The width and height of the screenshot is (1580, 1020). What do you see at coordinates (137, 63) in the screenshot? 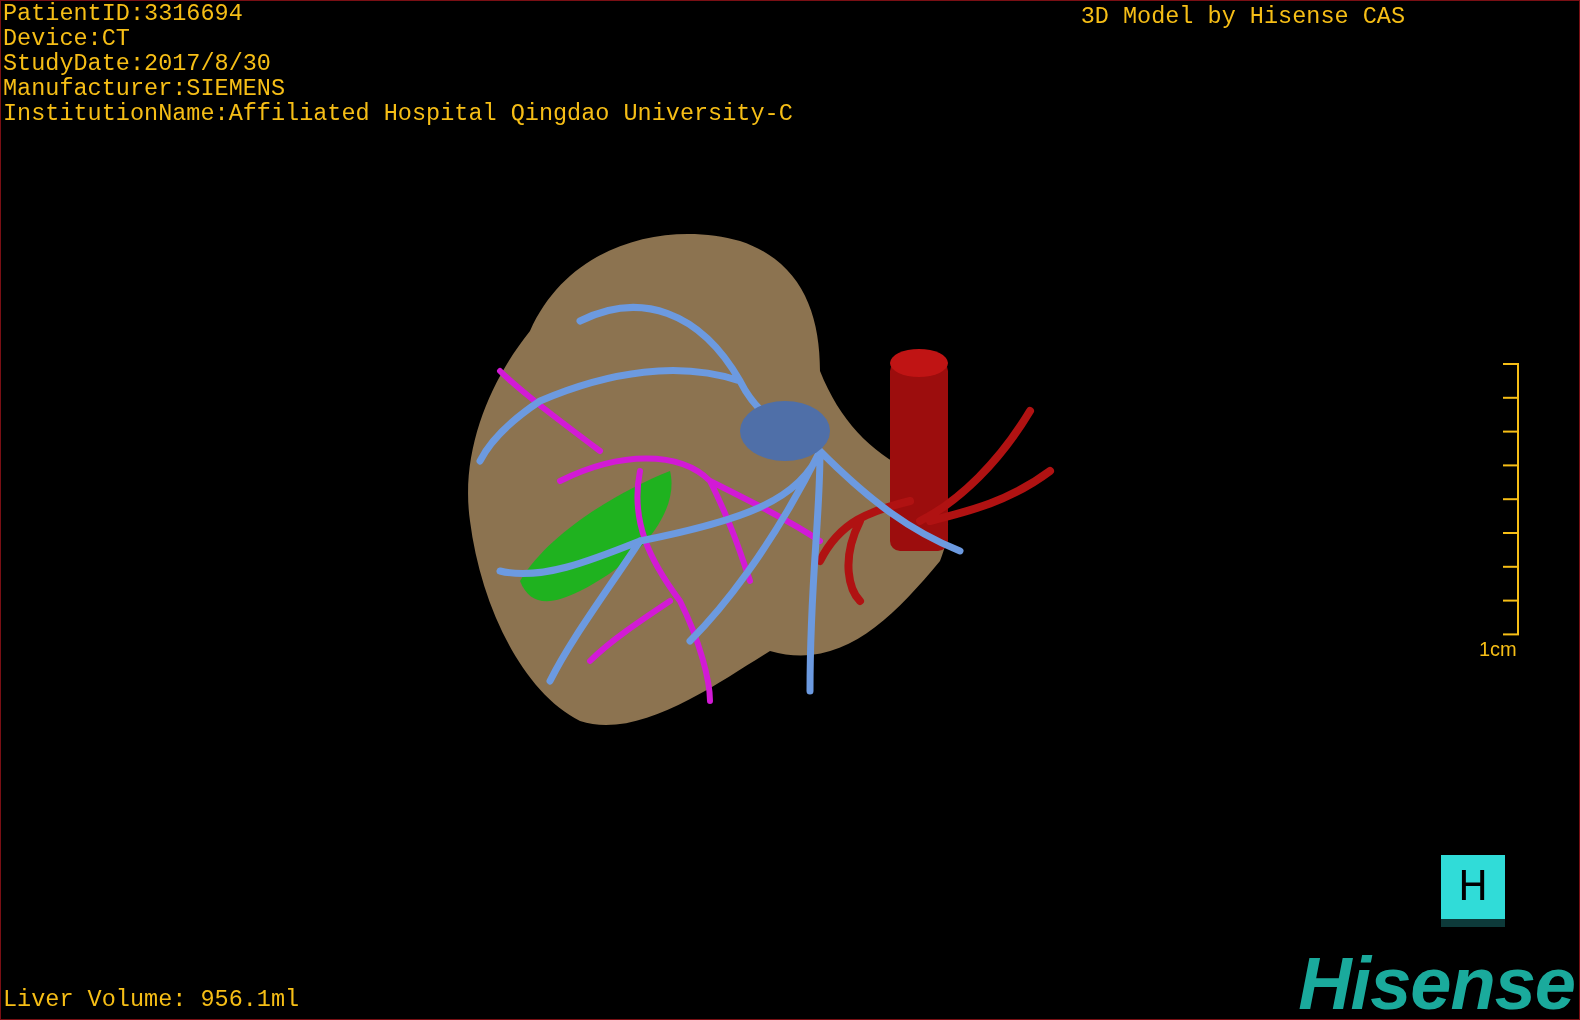
I see `patient-info-text: StudyDate:2017/8/30` at bounding box center [137, 63].